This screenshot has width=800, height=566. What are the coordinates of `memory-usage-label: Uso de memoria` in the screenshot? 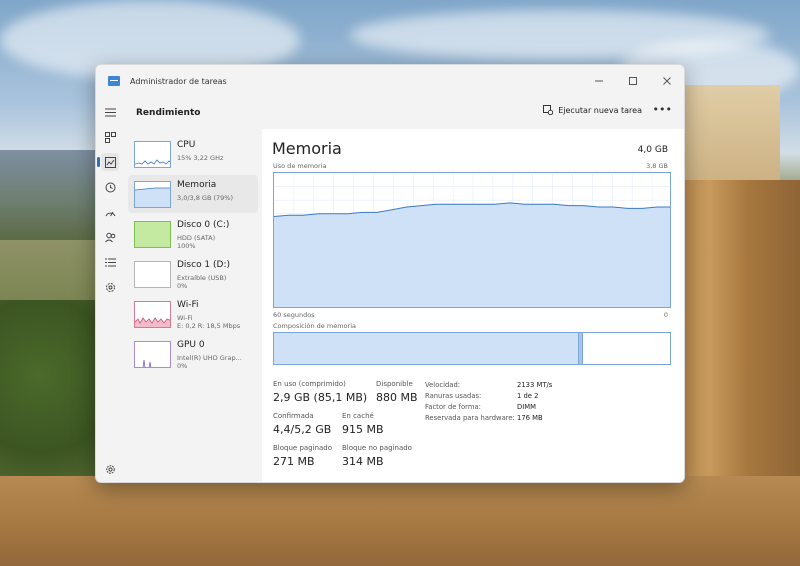 It's located at (300, 166).